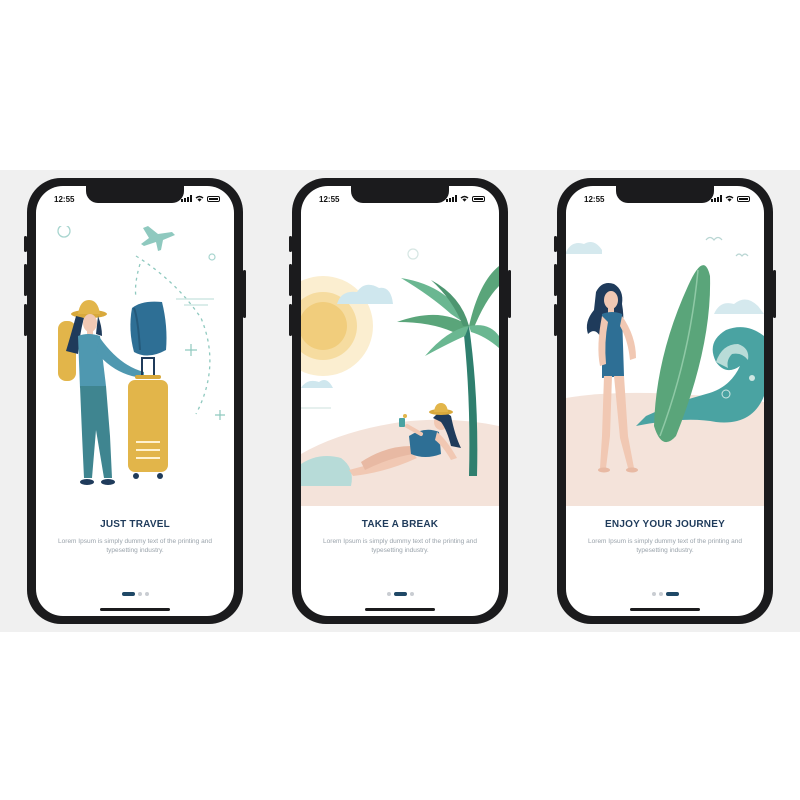 The height and width of the screenshot is (800, 800). What do you see at coordinates (665, 371) in the screenshot?
I see `illustration-surfer` at bounding box center [665, 371].